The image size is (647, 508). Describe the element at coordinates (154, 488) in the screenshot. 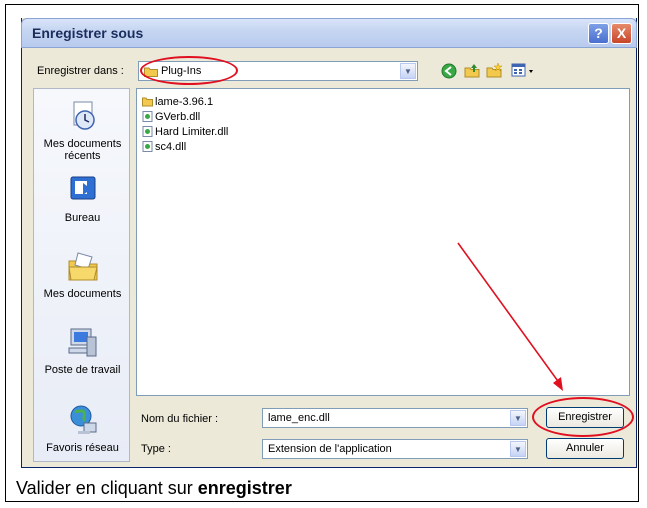

I see `caption-text: Valider en cliquant sur enregistrer` at that location.